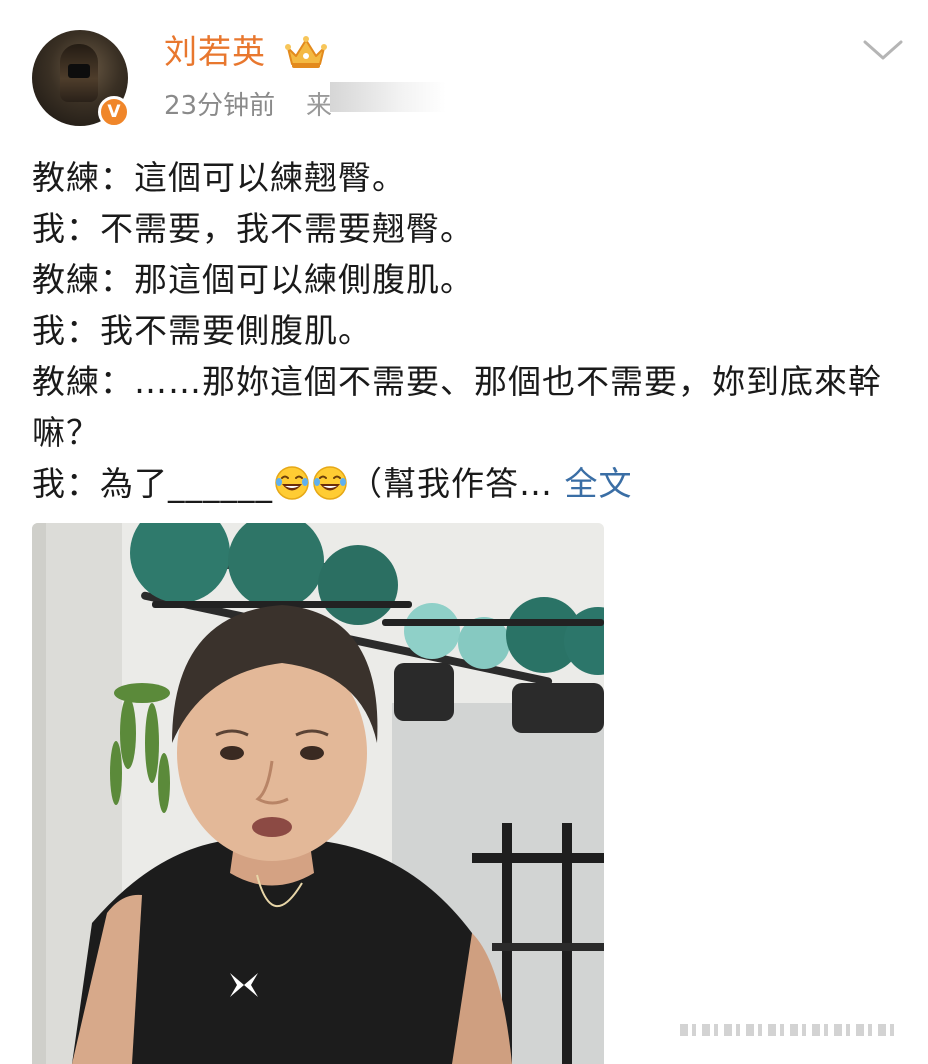 Image resolution: width=928 pixels, height=1064 pixels. I want to click on post-line-prefix: 我：為了______, so click(152, 483).